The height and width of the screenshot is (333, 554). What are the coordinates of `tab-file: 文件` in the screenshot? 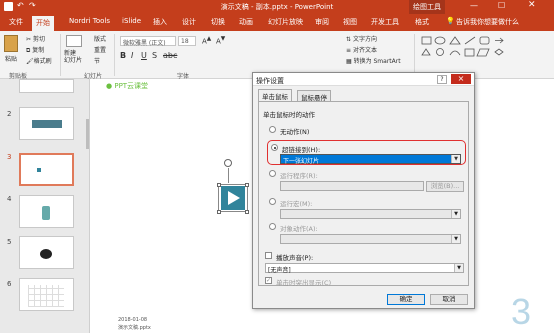 It's located at (16, 22).